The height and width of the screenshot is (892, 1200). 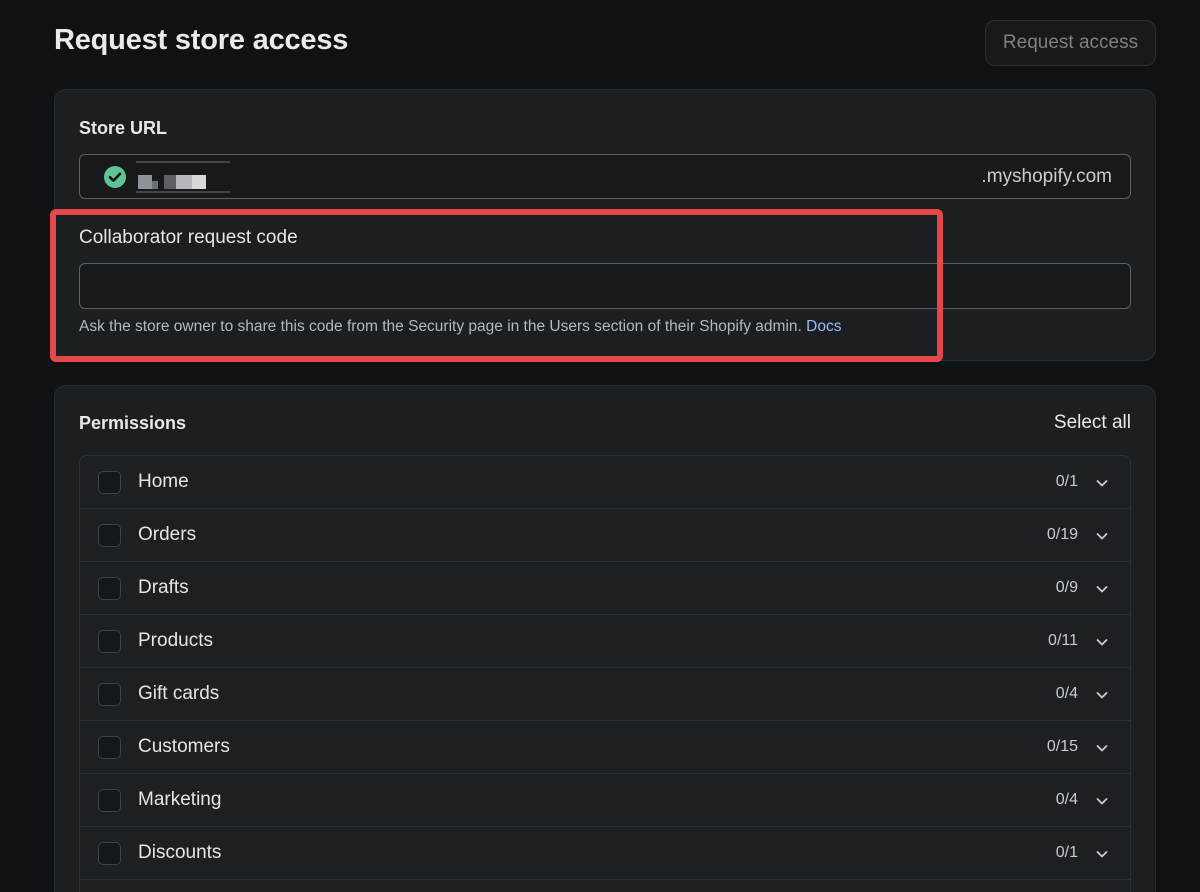 What do you see at coordinates (188, 237) in the screenshot?
I see `collaborator-code-label: Collaborator request code` at bounding box center [188, 237].